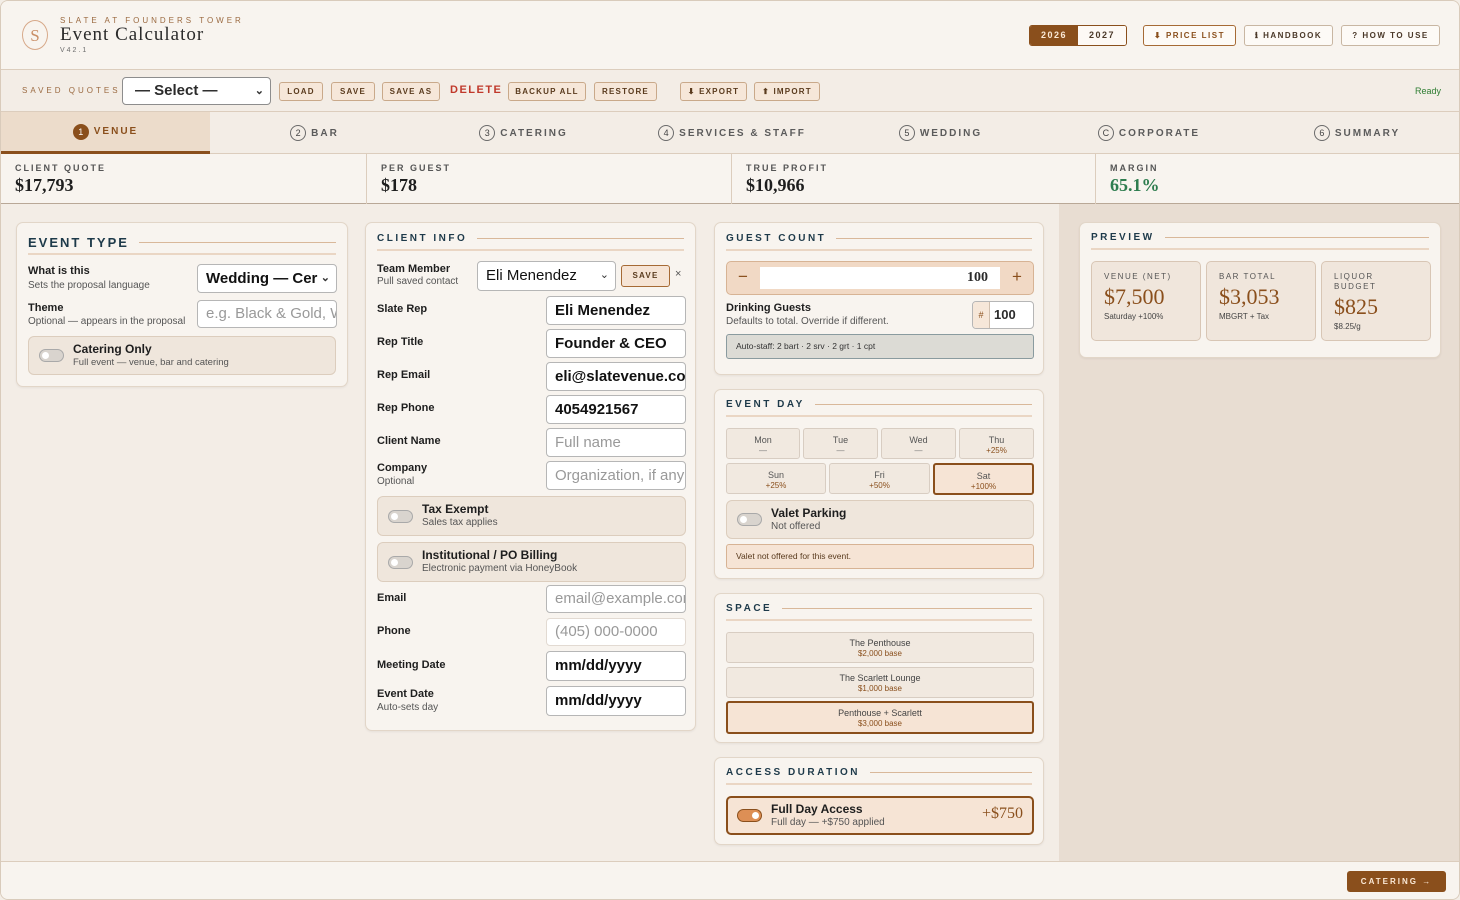 Image resolution: width=1460 pixels, height=900 pixels. I want to click on hash-icon: #, so click(981, 315).